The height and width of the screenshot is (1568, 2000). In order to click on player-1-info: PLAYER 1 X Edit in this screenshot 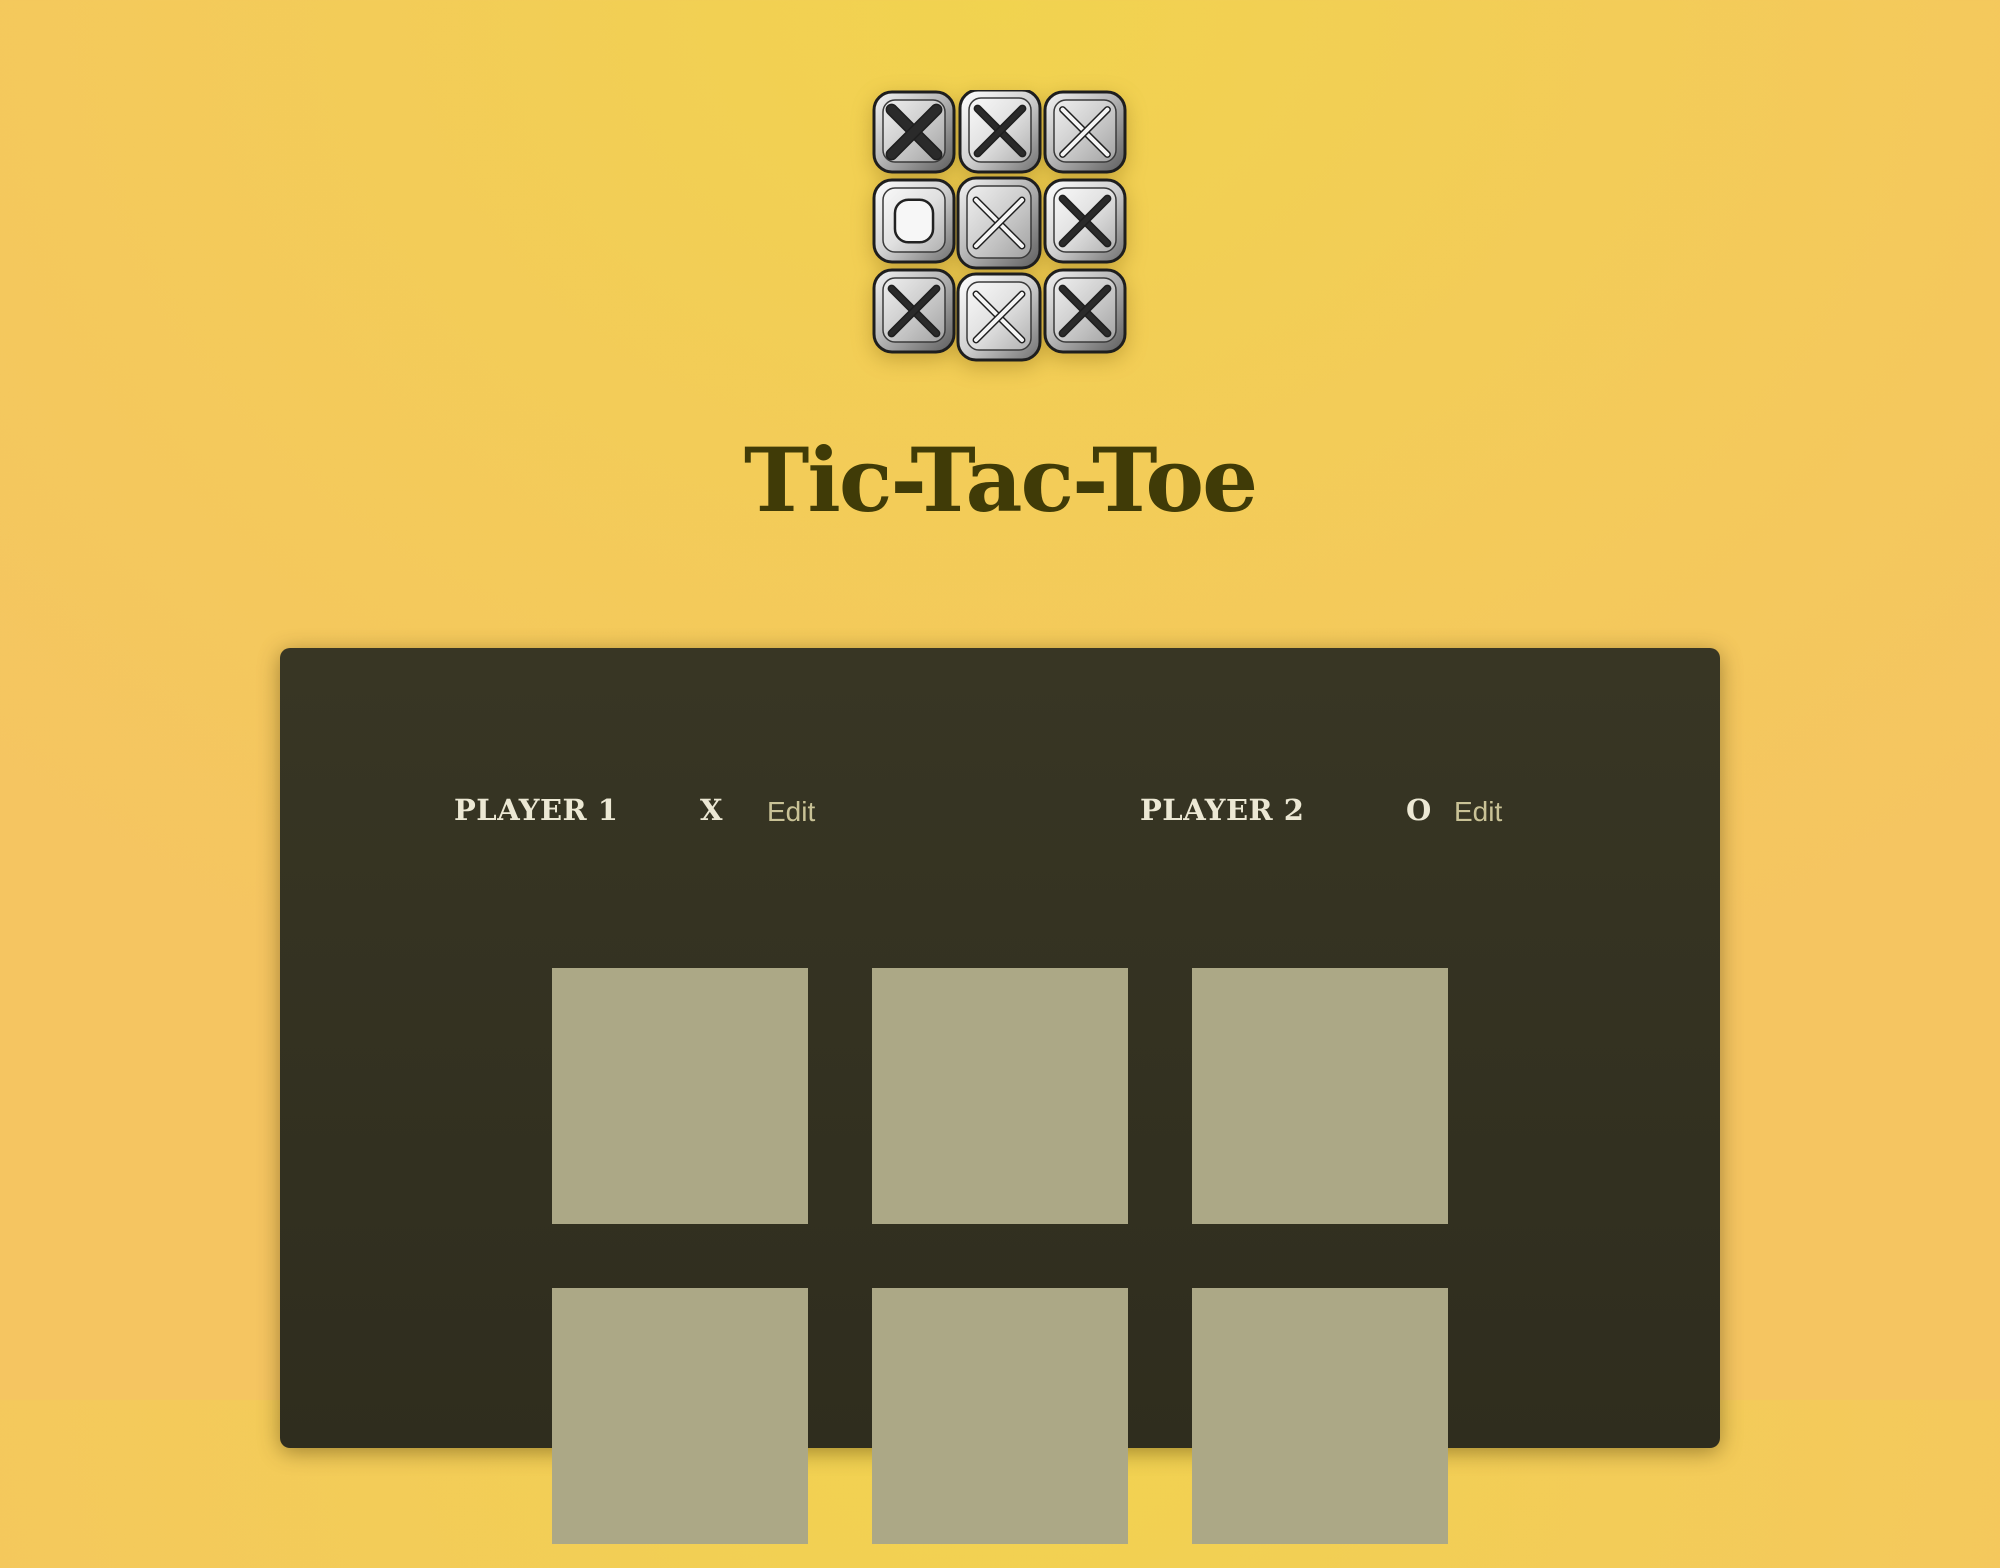, I will do `click(664, 810)`.